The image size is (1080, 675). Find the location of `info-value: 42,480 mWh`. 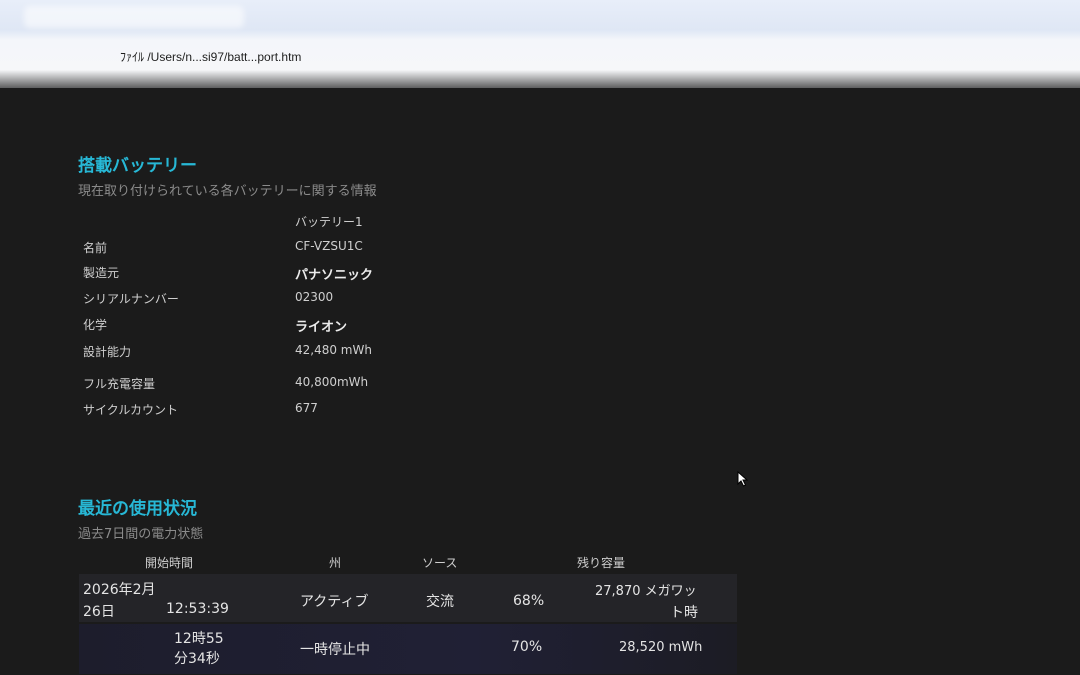

info-value: 42,480 mWh is located at coordinates (333, 350).